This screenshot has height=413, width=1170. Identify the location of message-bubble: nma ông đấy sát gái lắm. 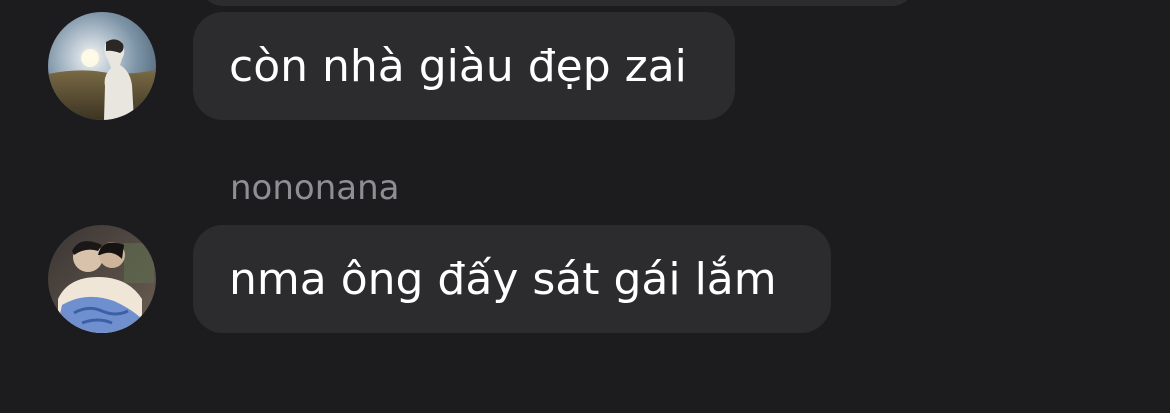
(512, 279).